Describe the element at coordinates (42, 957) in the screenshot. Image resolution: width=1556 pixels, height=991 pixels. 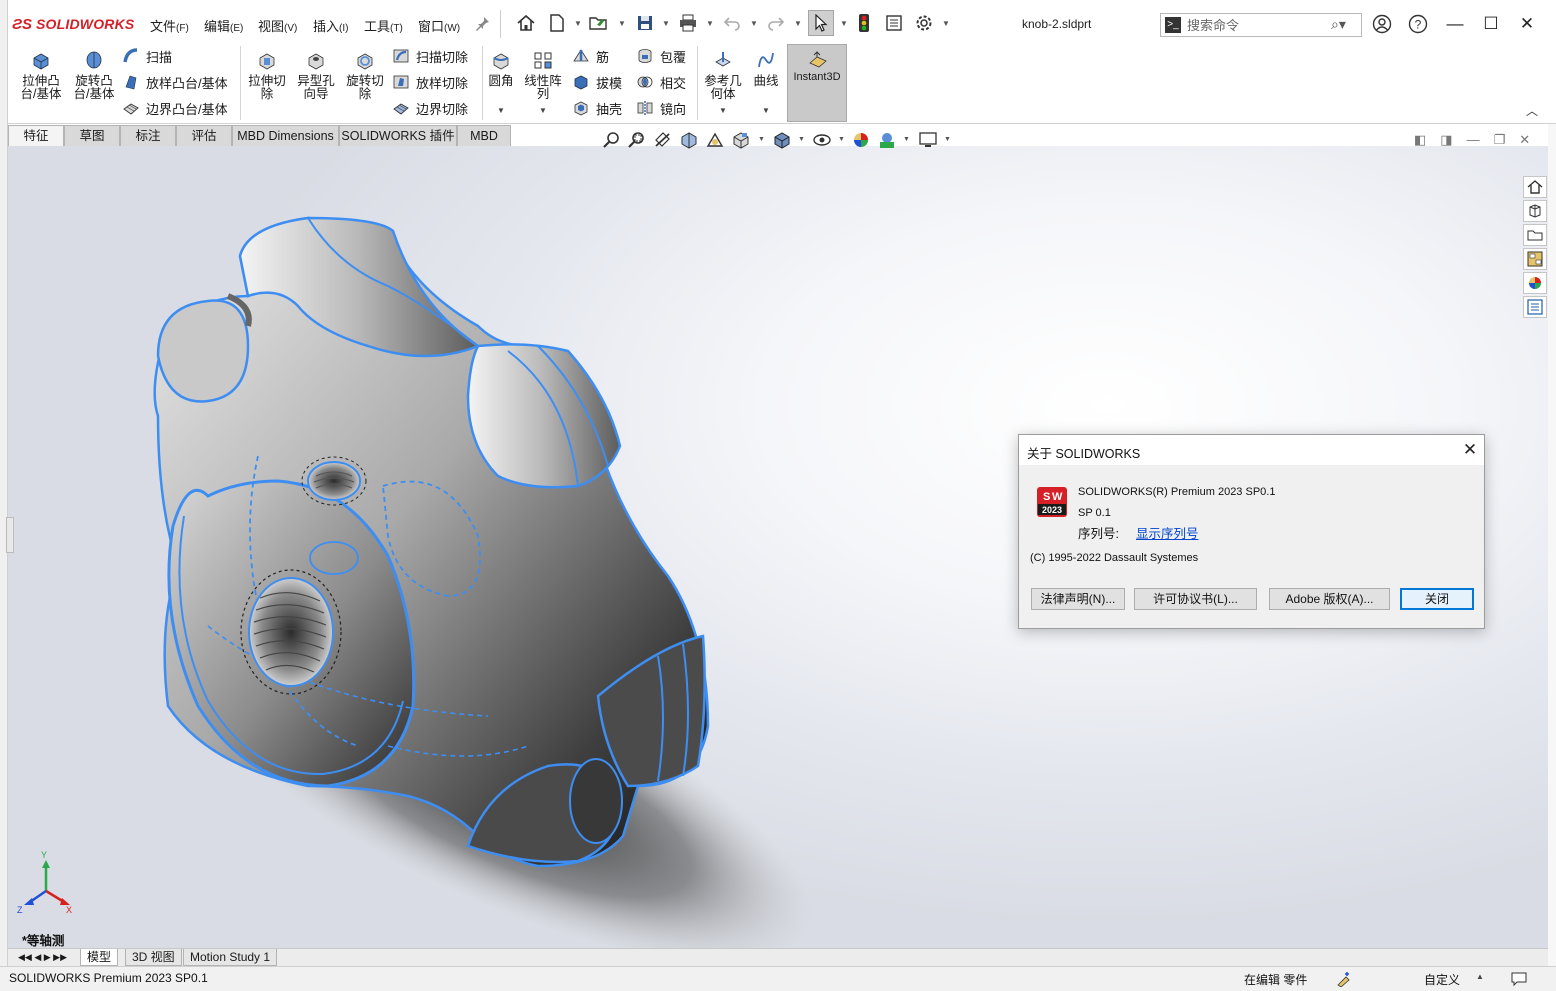
I see `tab-scroll-arrows-icon: ◀◀ ◀ ▶ ▶▶` at that location.